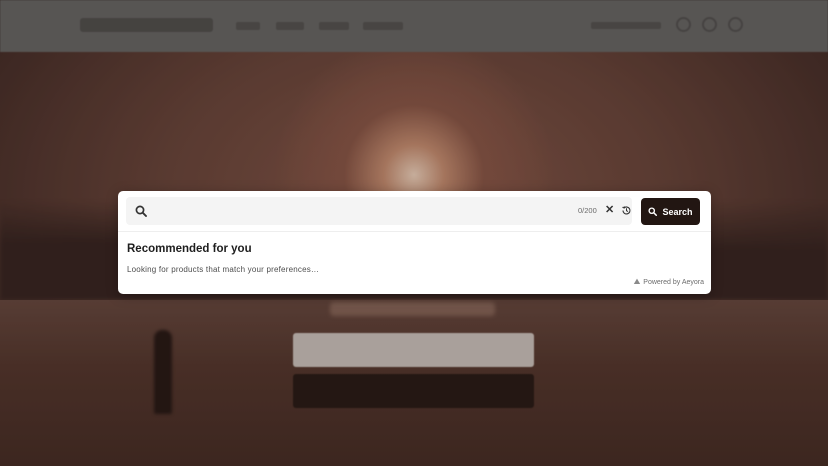 The height and width of the screenshot is (466, 828). I want to click on character-counter: 0/200, so click(587, 210).